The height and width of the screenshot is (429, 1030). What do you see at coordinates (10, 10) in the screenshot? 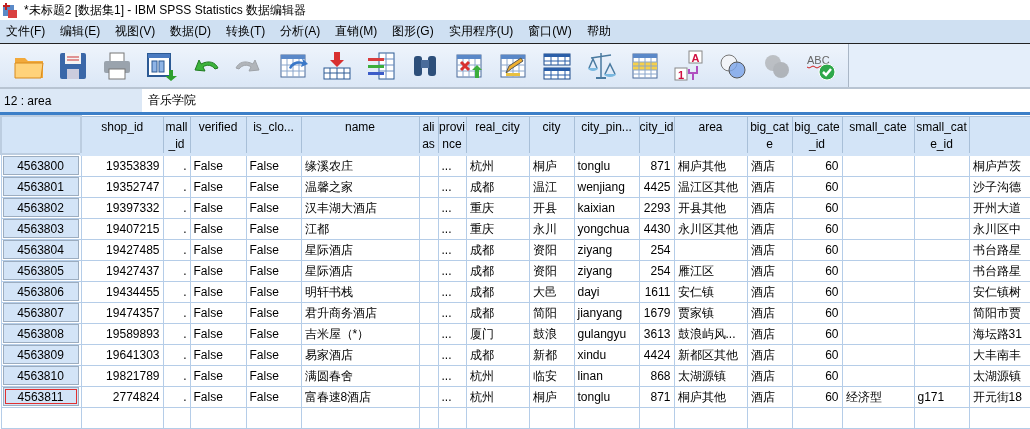
I see `app-icon` at bounding box center [10, 10].